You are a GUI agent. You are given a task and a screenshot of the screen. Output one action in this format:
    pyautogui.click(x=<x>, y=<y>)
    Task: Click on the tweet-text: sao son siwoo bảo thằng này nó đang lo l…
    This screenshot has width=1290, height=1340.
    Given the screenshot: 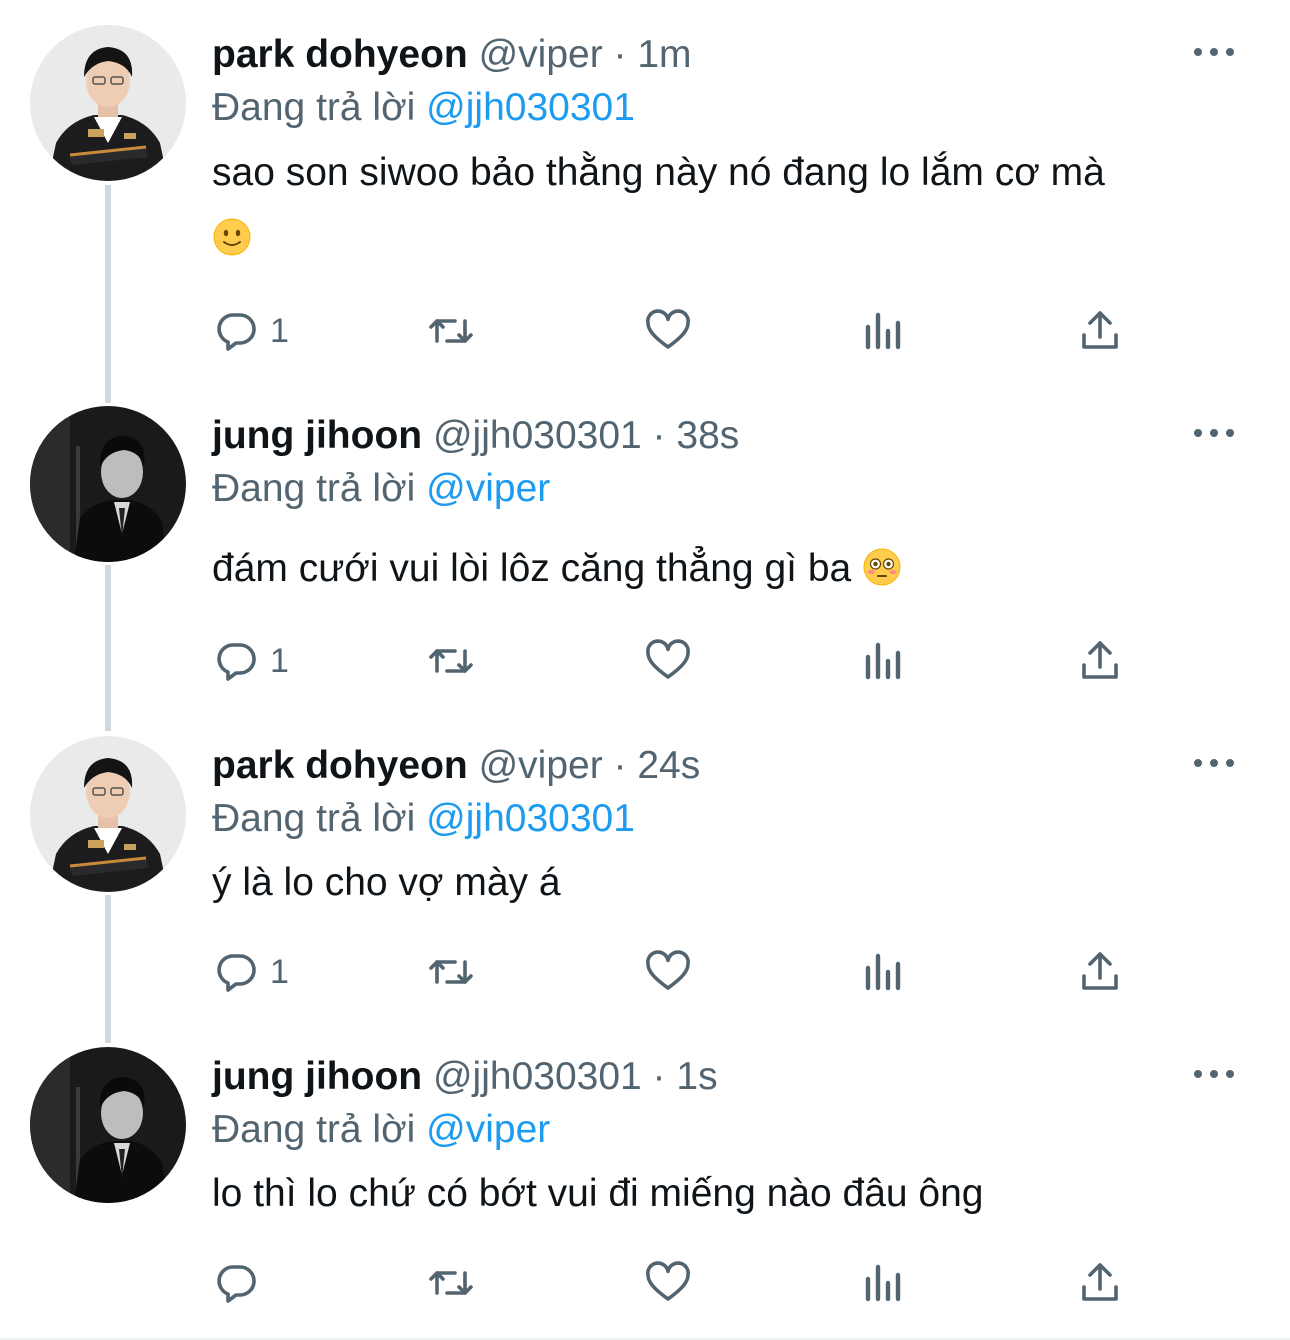 What is the action you would take?
    pyautogui.click(x=732, y=206)
    